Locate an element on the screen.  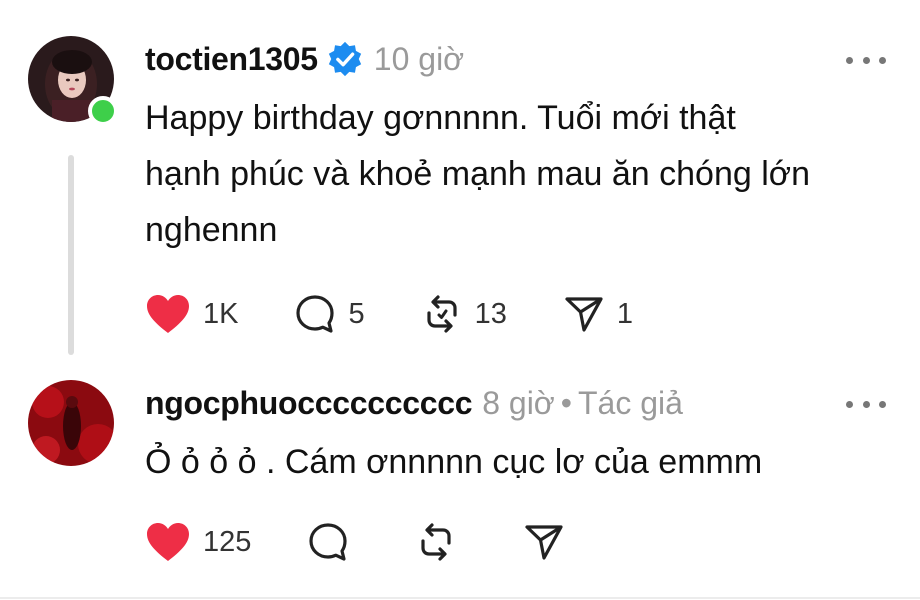
like-count: 125 is located at coordinates (227, 541).